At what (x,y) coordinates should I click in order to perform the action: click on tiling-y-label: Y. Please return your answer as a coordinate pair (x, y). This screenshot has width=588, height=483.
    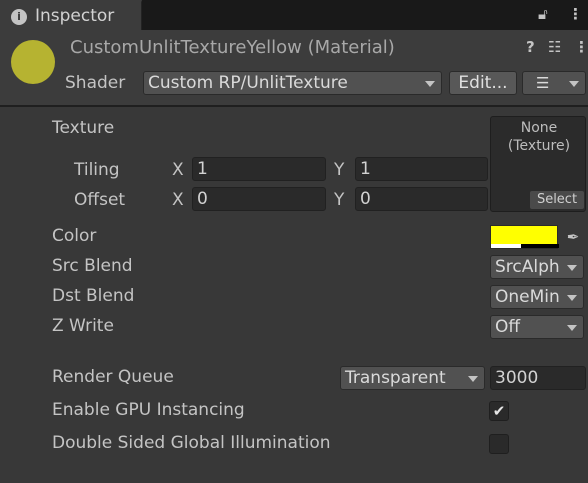
    Looking at the image, I should click on (339, 170).